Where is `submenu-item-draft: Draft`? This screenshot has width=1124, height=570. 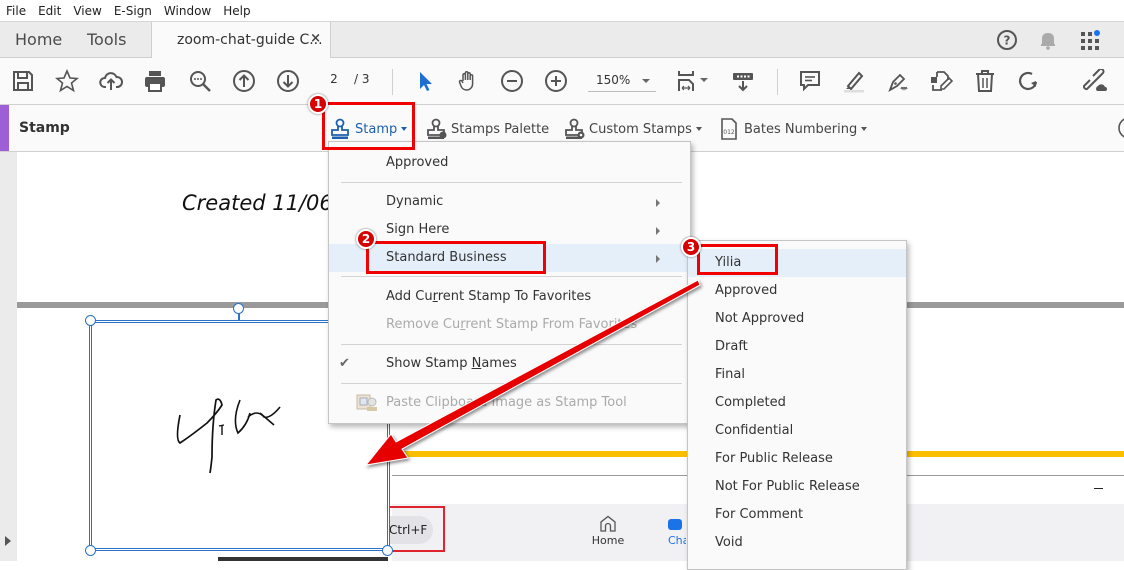
submenu-item-draft: Draft is located at coordinates (797, 347).